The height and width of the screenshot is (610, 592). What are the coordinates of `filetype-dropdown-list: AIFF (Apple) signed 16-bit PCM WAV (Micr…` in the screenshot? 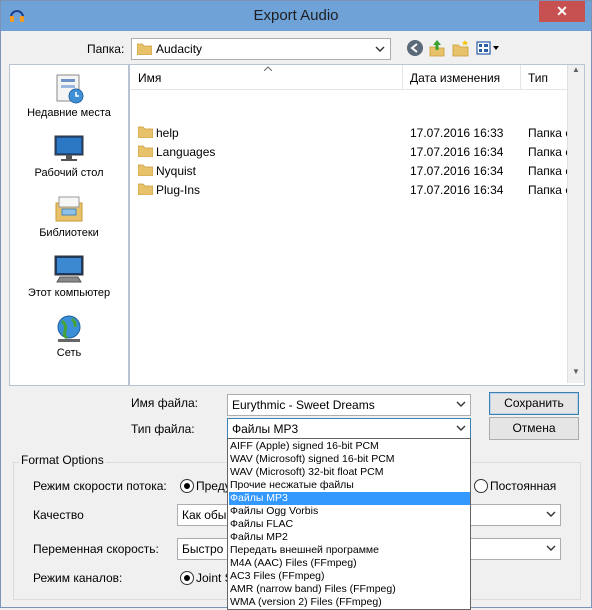 It's located at (349, 524).